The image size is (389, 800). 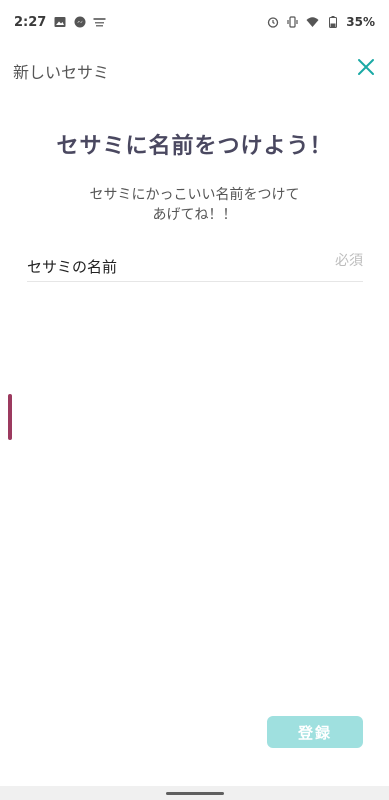 What do you see at coordinates (332, 22) in the screenshot?
I see `battery-icon` at bounding box center [332, 22].